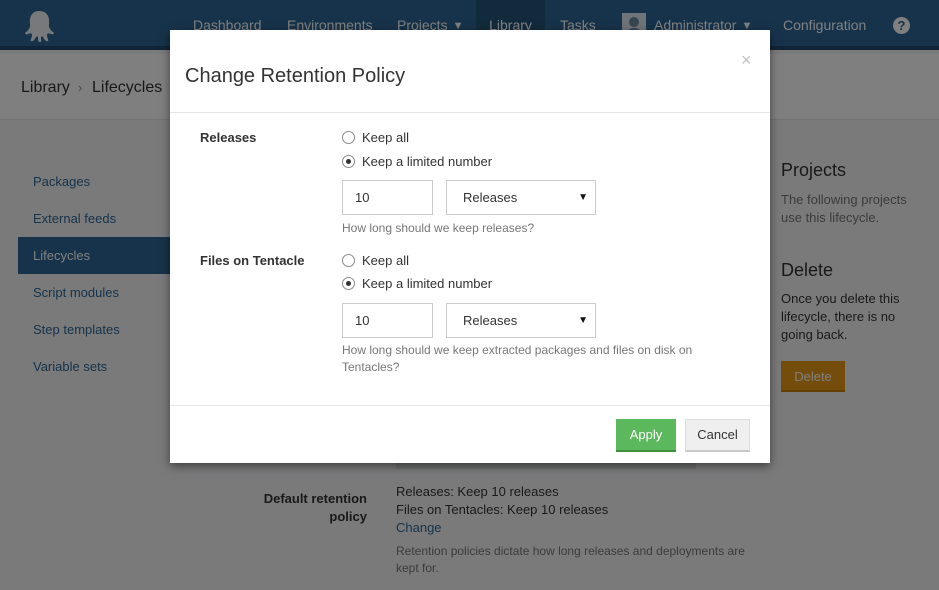  I want to click on tentacle-label: Files on Tentacle, so click(252, 260).